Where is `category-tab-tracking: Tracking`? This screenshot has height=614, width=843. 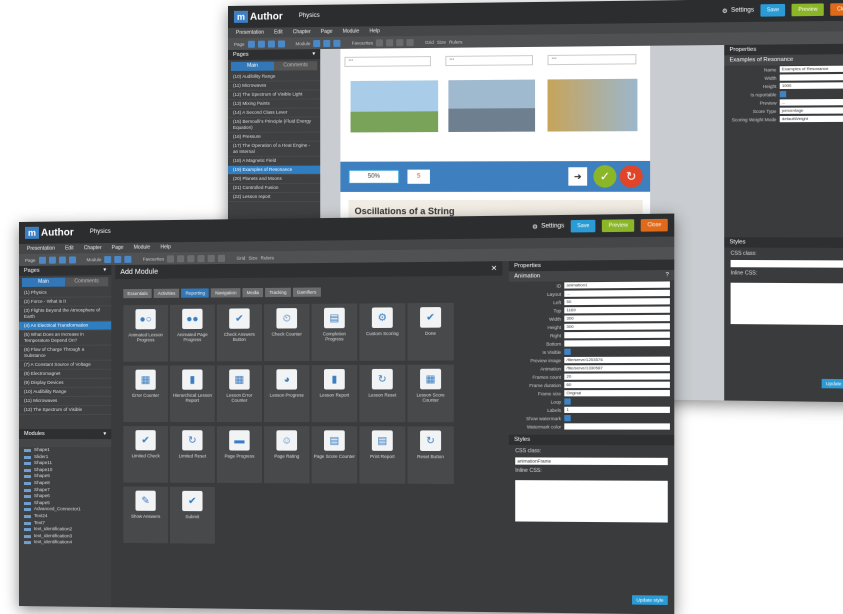 category-tab-tracking: Tracking is located at coordinates (278, 292).